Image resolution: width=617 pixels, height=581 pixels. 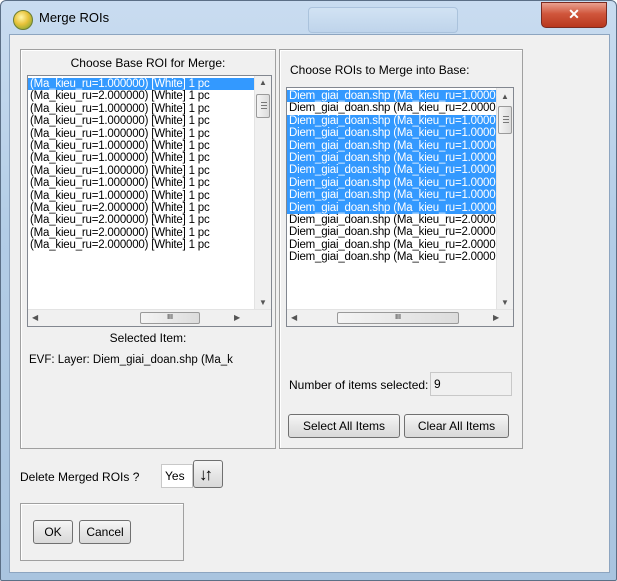 I want to click on merge-rois-hscrollbar: ◀ III ▶, so click(x=400, y=317).